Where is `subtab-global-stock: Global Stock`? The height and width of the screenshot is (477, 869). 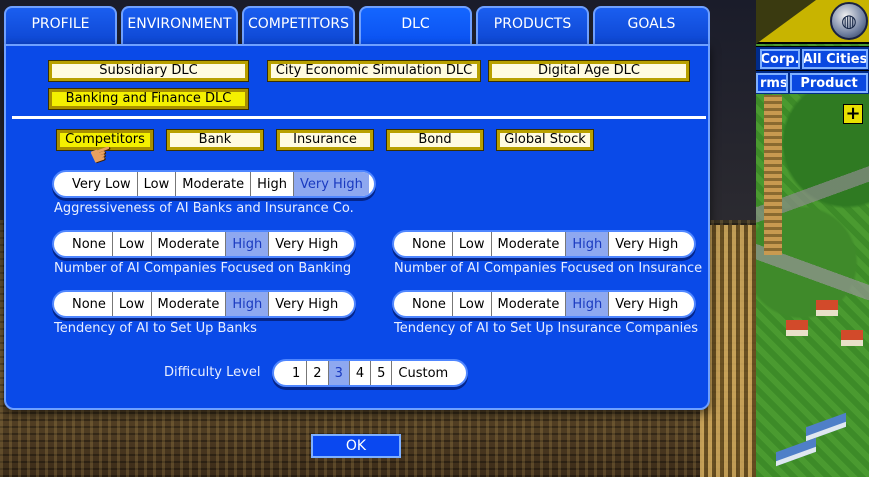 subtab-global-stock: Global Stock is located at coordinates (545, 140).